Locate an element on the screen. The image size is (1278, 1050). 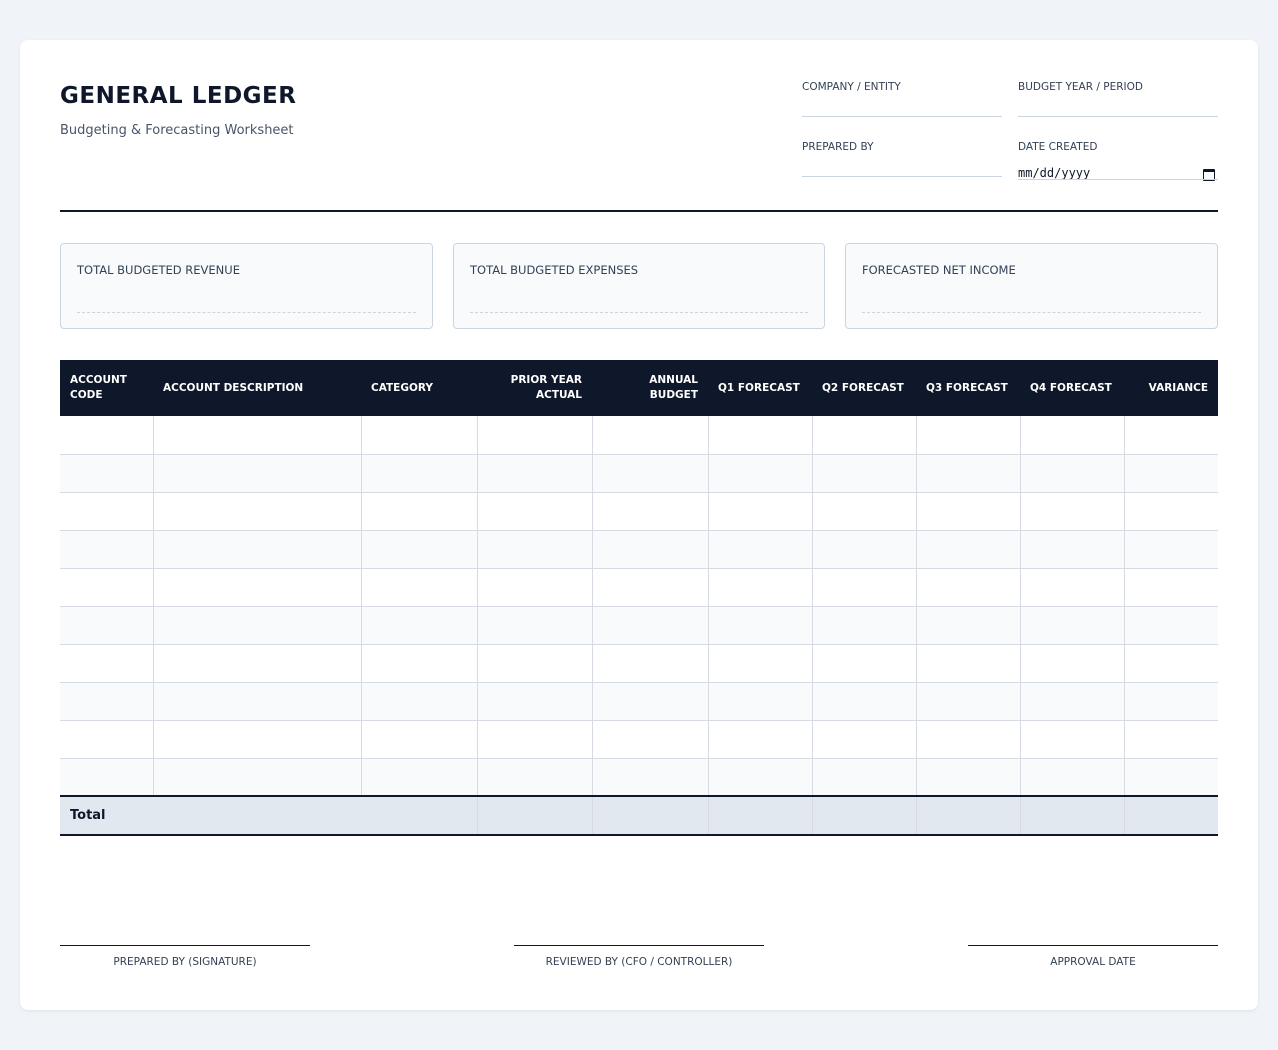
total-q1 is located at coordinates (759, 815).